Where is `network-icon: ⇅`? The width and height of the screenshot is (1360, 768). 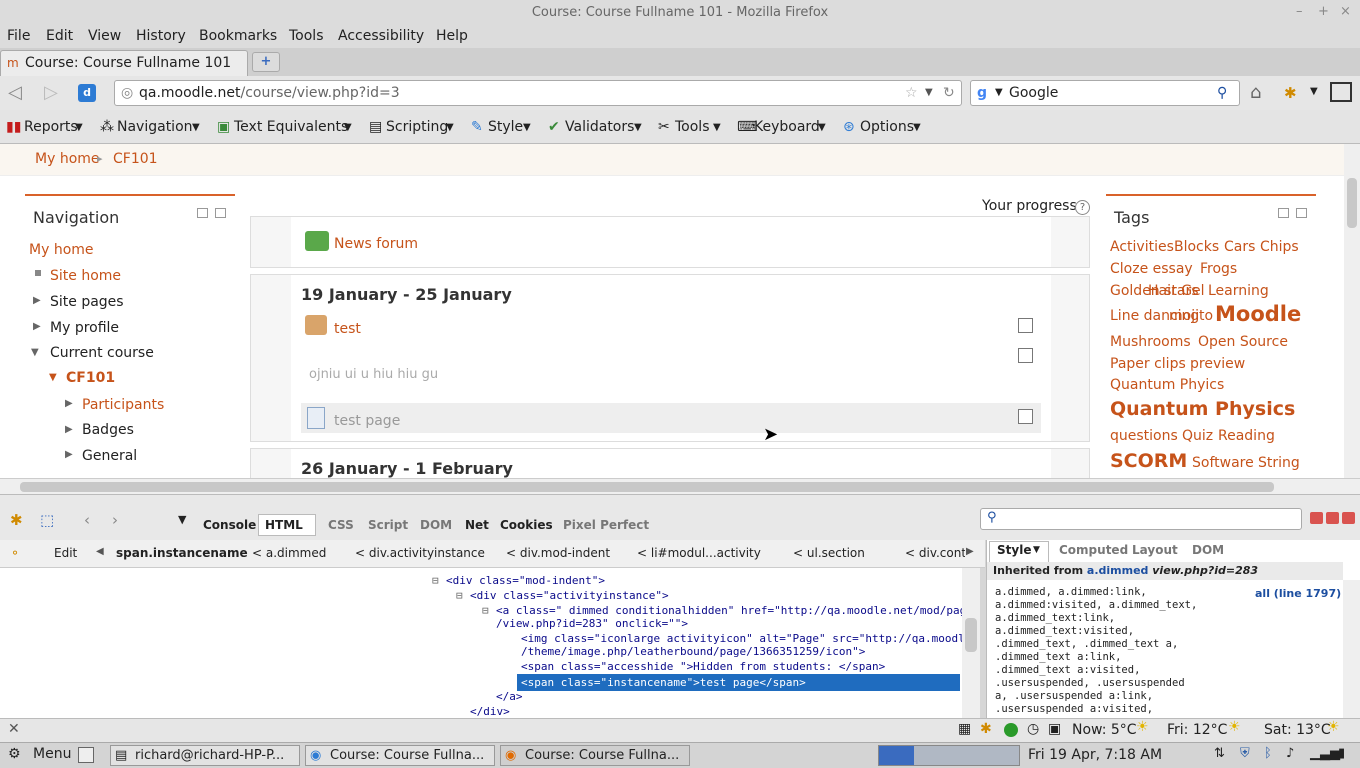
network-icon: ⇅ is located at coordinates (1219, 753).